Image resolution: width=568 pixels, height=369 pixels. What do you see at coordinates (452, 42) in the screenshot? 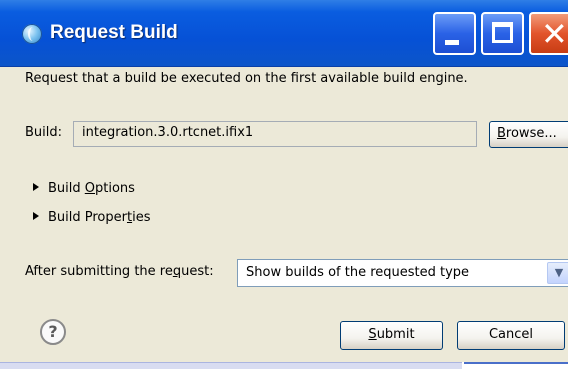
I see `minimize-icon` at bounding box center [452, 42].